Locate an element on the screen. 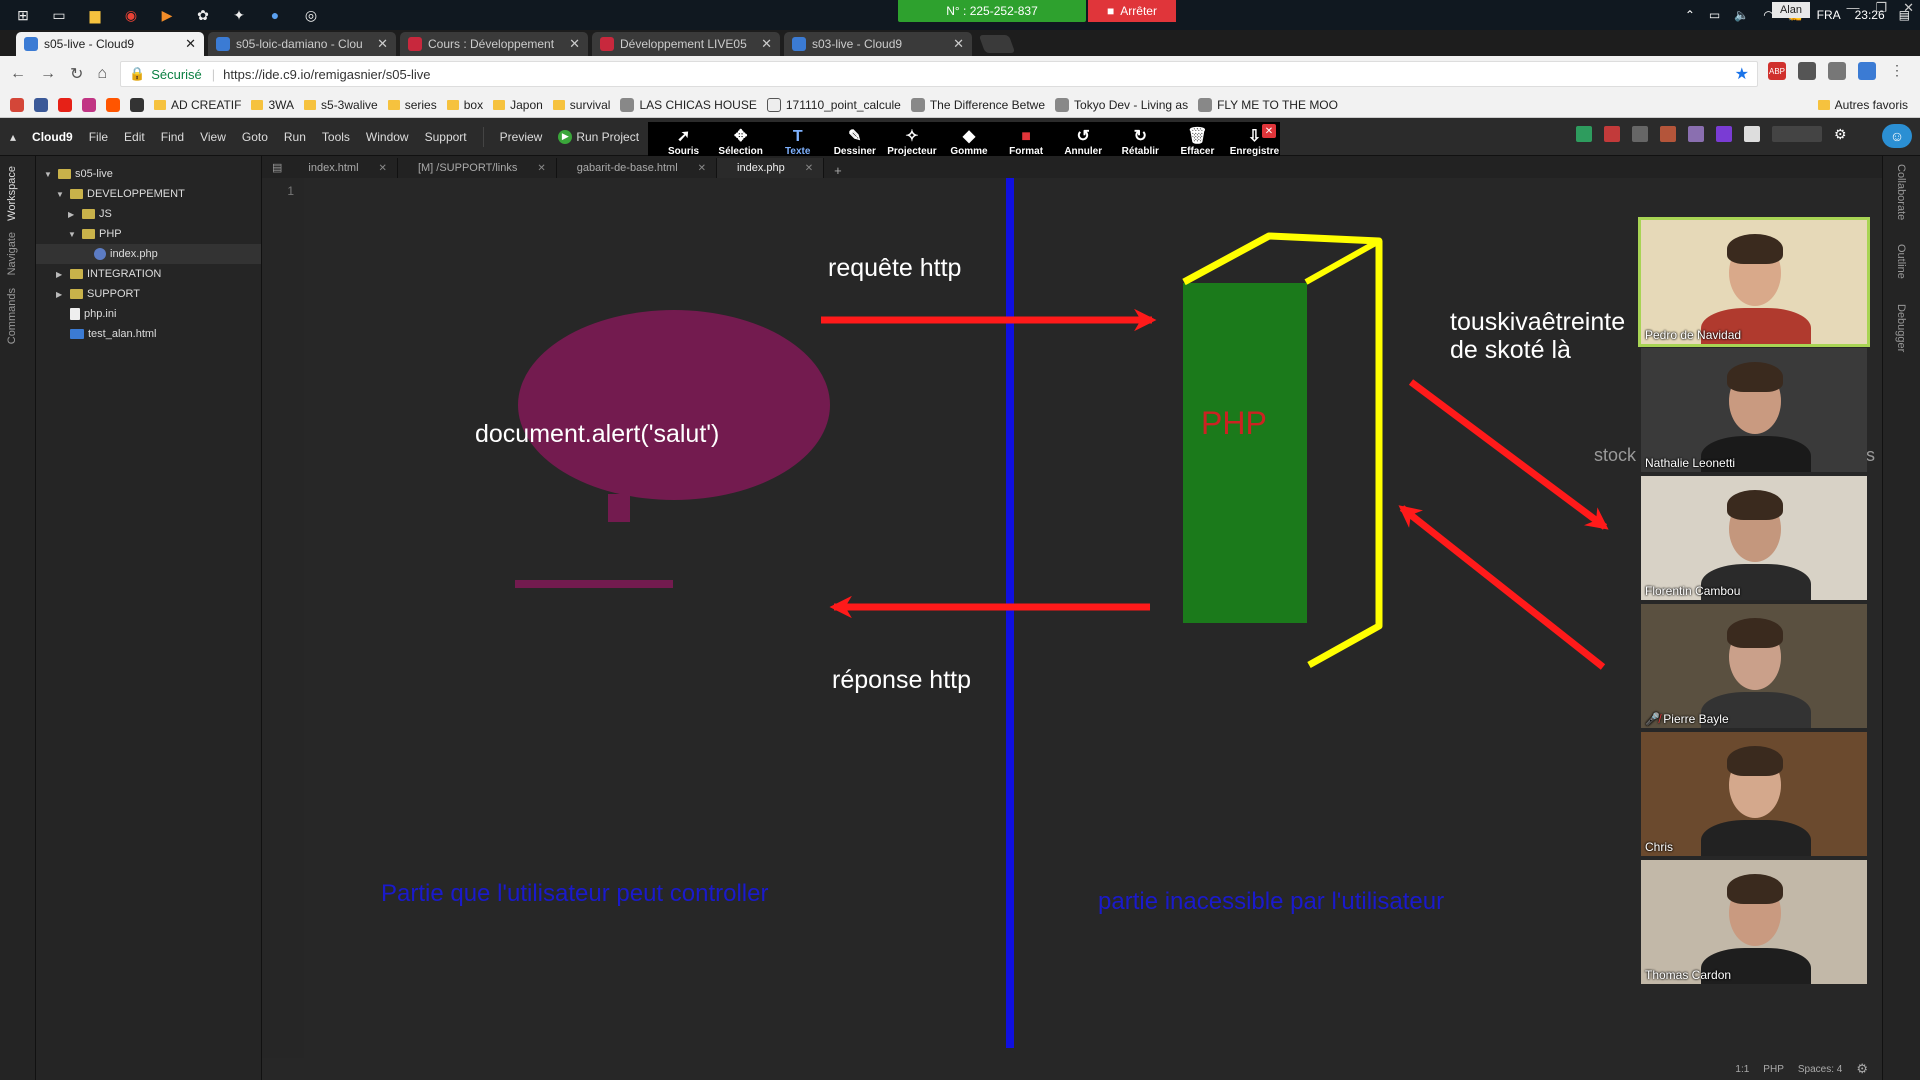 Image resolution: width=1920 pixels, height=1080 pixels. extension-glasses-icon is located at coordinates (1837, 71).